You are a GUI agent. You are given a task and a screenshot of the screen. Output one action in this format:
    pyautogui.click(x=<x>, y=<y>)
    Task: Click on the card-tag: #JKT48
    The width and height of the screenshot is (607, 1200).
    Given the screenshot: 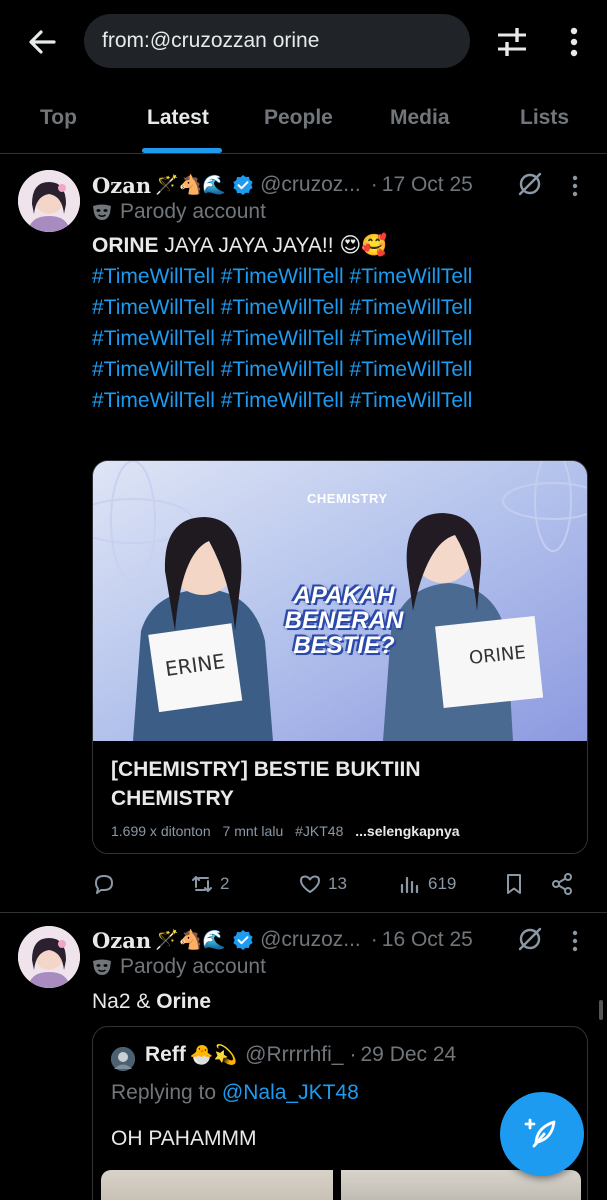 What is the action you would take?
    pyautogui.click(x=319, y=831)
    